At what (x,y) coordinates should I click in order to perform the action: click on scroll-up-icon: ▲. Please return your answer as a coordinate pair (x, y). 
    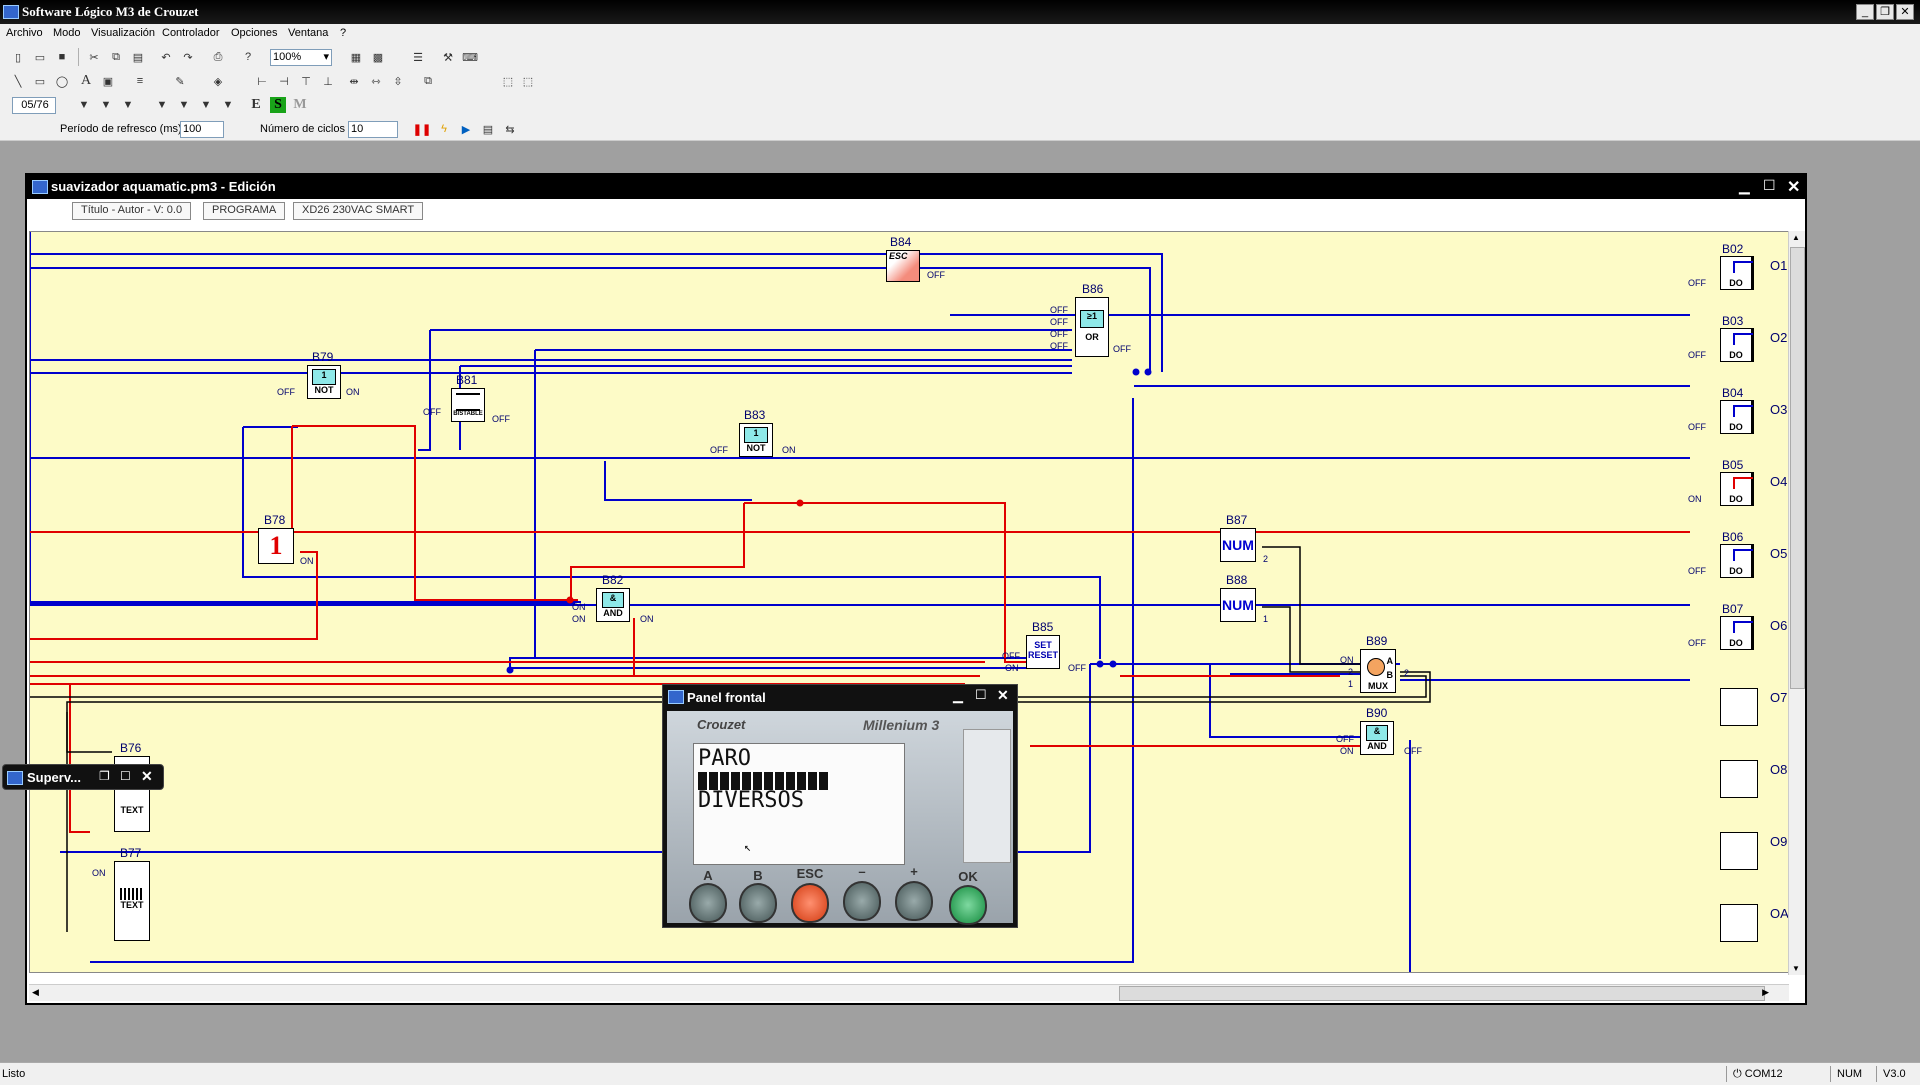
    Looking at the image, I should click on (1796, 237).